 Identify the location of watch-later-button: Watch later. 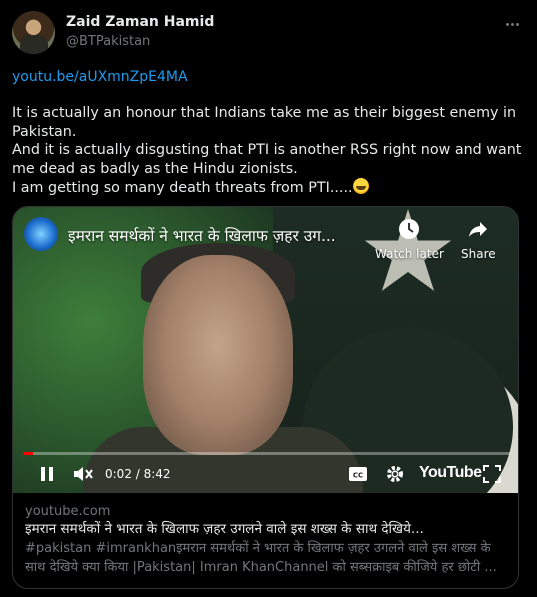
(409, 239).